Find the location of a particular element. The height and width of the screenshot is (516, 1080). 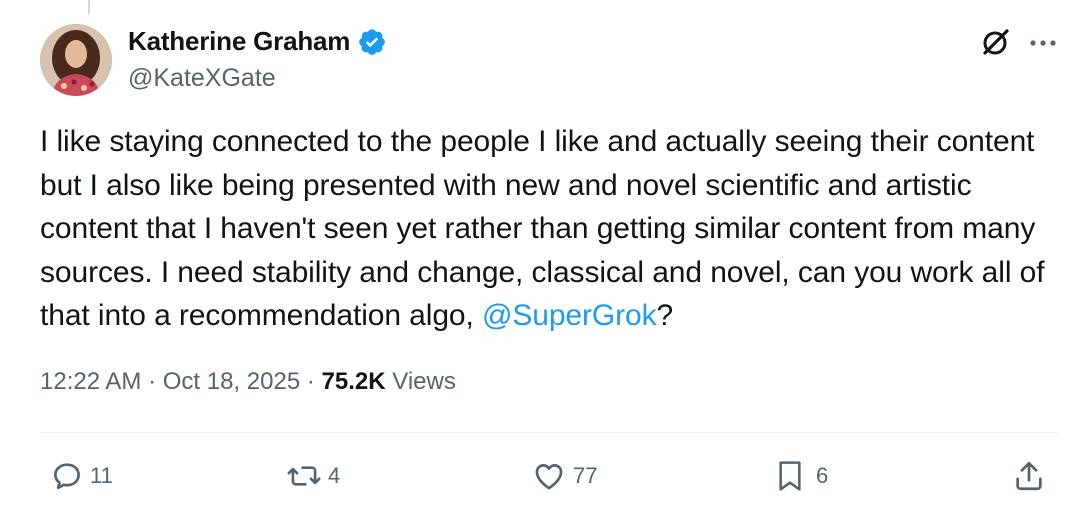

mention-link: @SuperGrok is located at coordinates (569, 315).